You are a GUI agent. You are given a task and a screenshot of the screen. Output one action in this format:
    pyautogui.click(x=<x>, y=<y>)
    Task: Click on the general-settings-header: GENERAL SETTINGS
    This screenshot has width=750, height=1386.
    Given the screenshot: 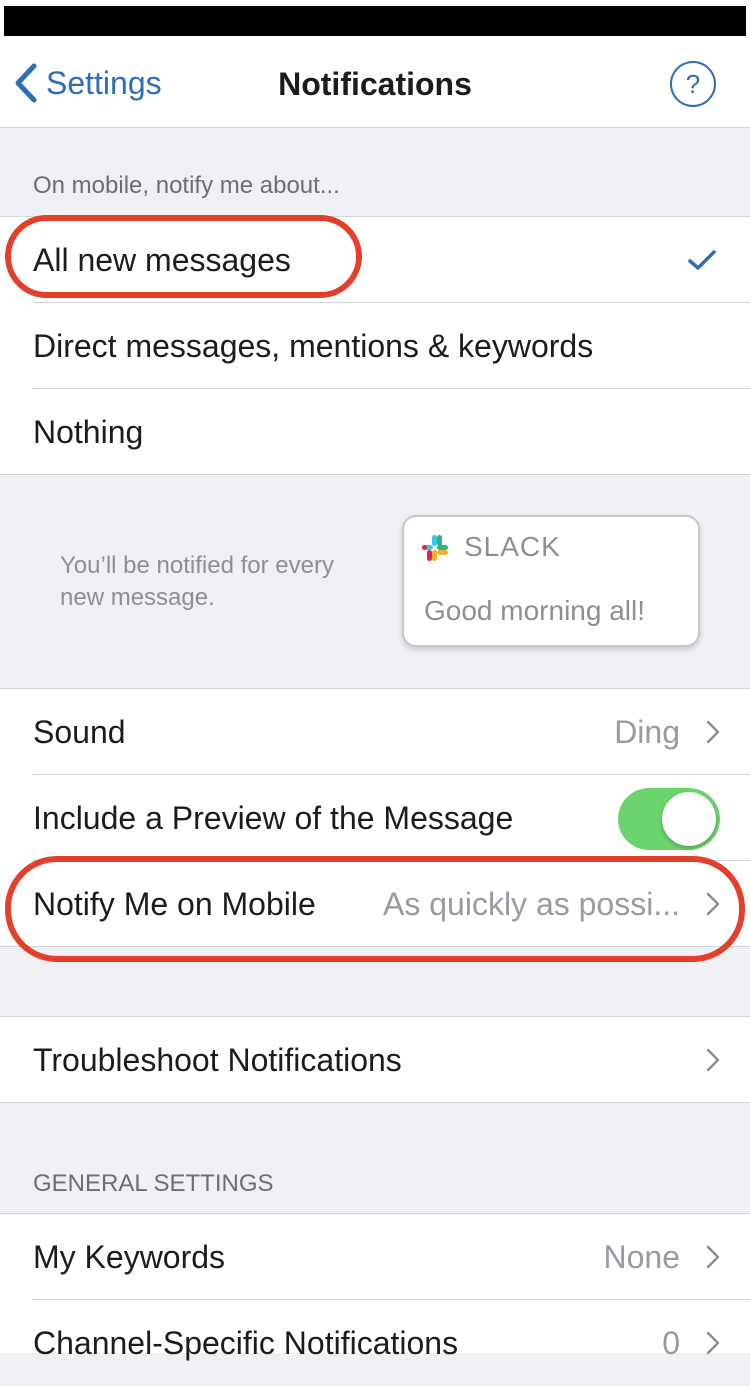 What is the action you would take?
    pyautogui.click(x=153, y=1183)
    